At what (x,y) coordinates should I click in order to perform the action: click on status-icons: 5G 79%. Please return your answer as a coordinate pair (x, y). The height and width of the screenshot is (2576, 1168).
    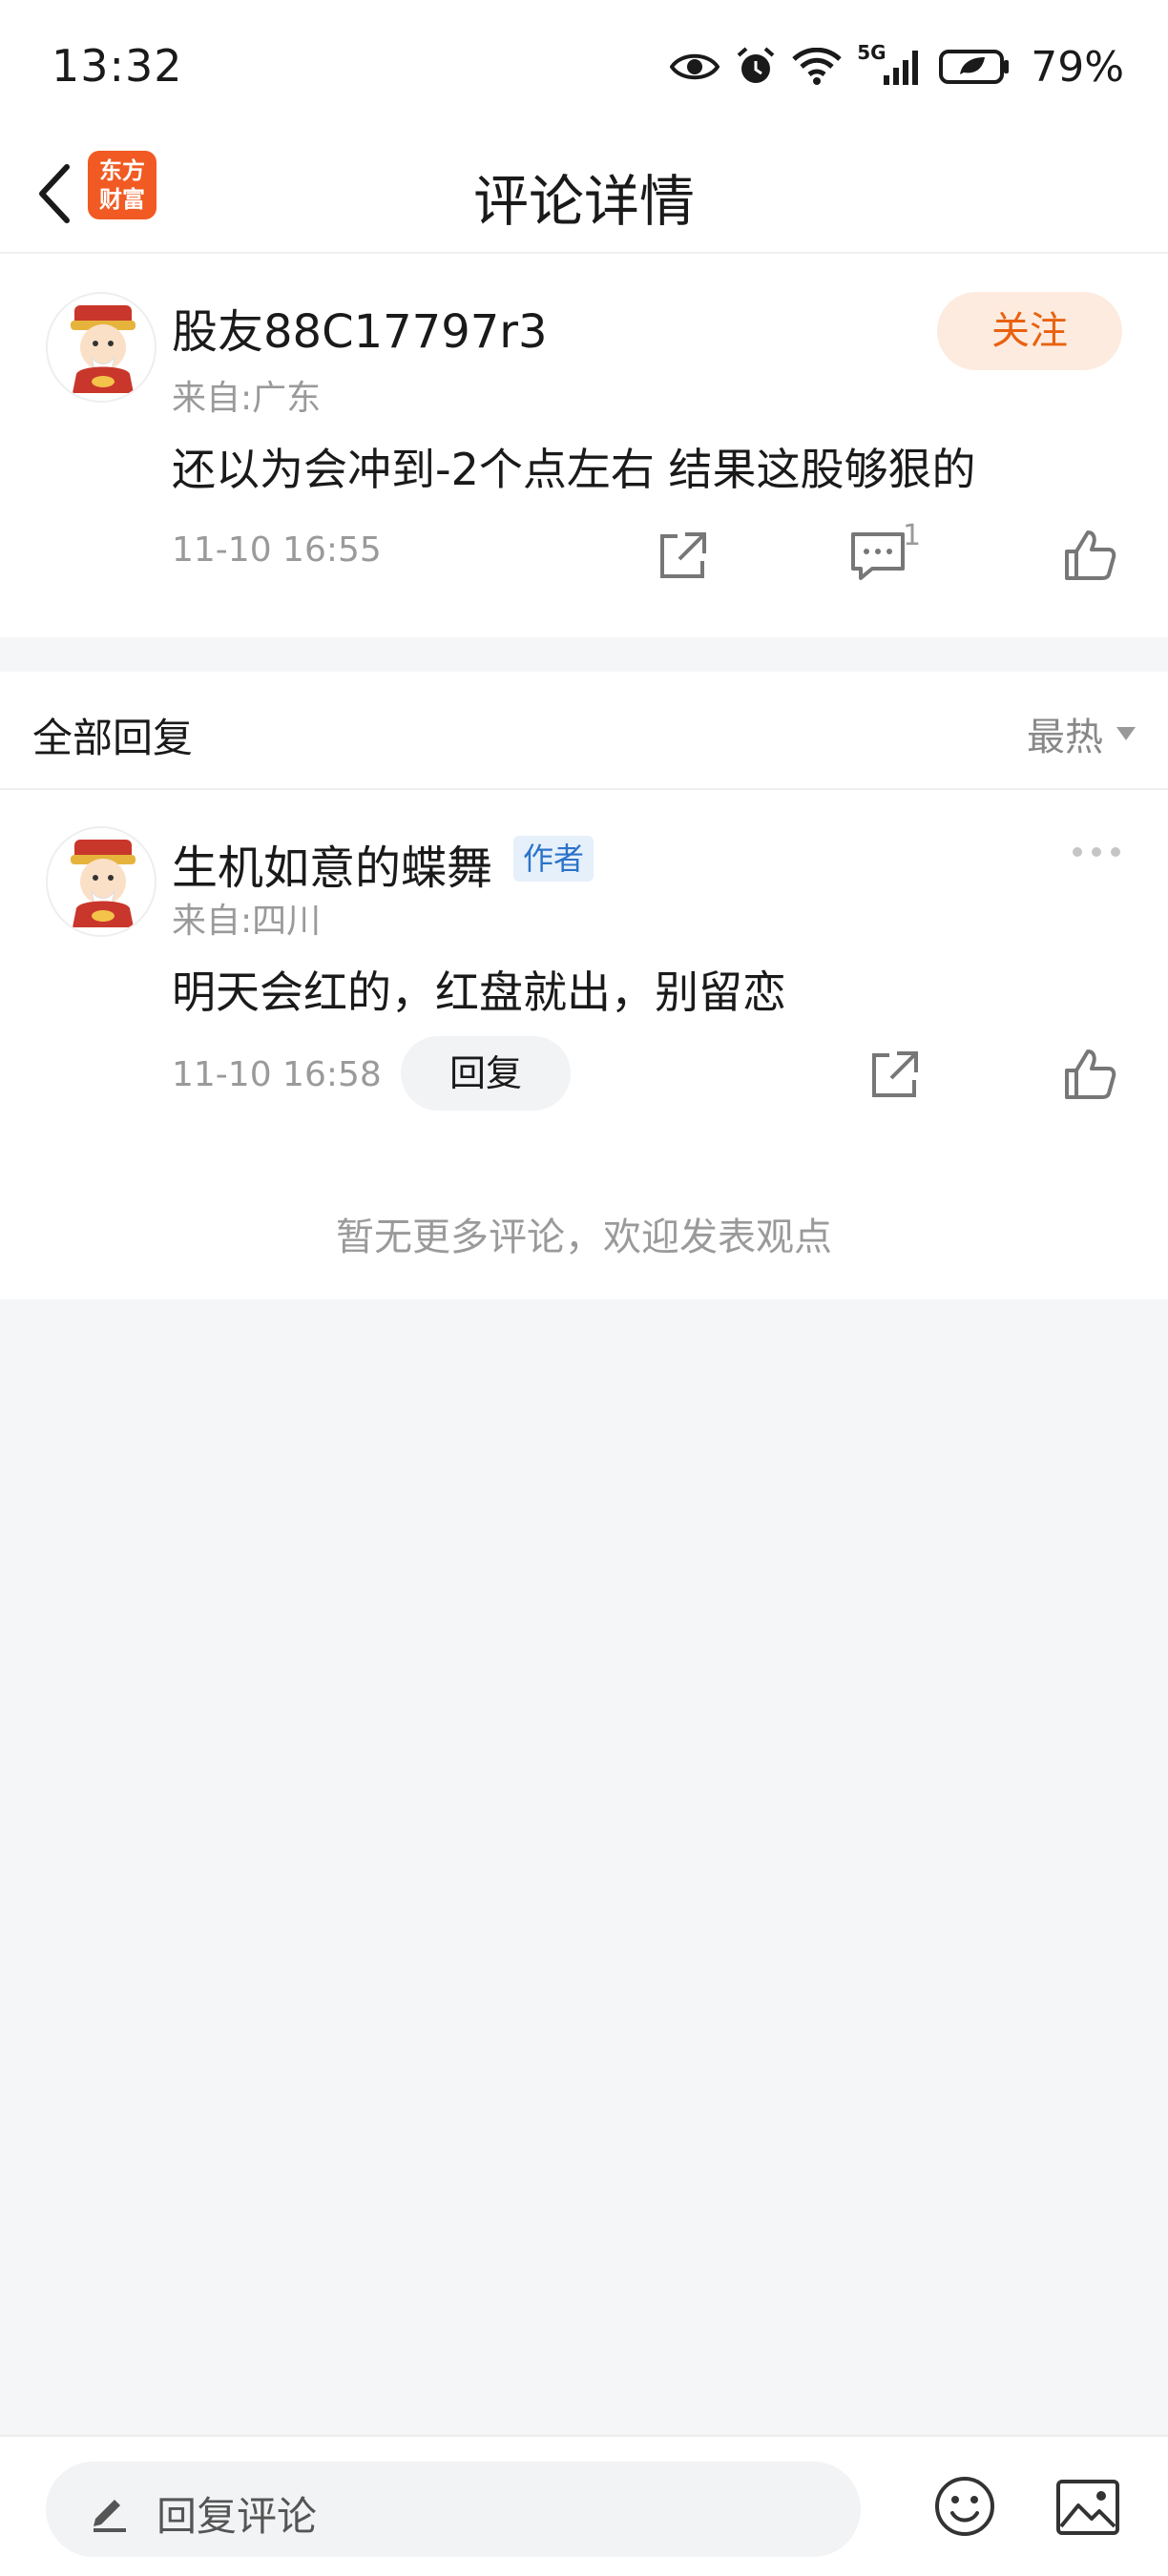
    Looking at the image, I should click on (897, 66).